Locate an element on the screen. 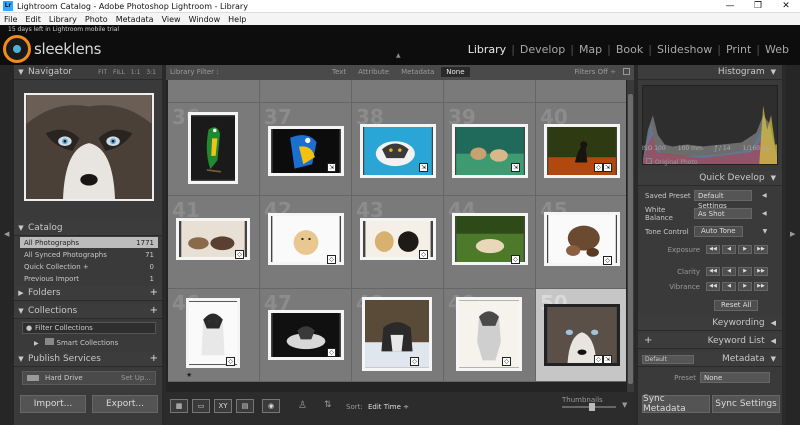 The height and width of the screenshot is (425, 800). white-balance-arrow-icon: ◀ is located at coordinates (764, 213).